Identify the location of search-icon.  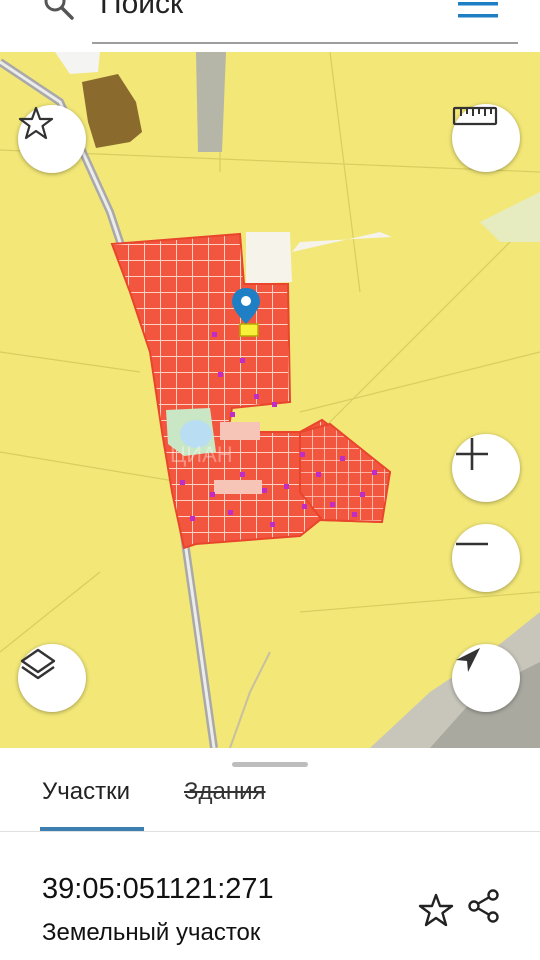
(59, 11).